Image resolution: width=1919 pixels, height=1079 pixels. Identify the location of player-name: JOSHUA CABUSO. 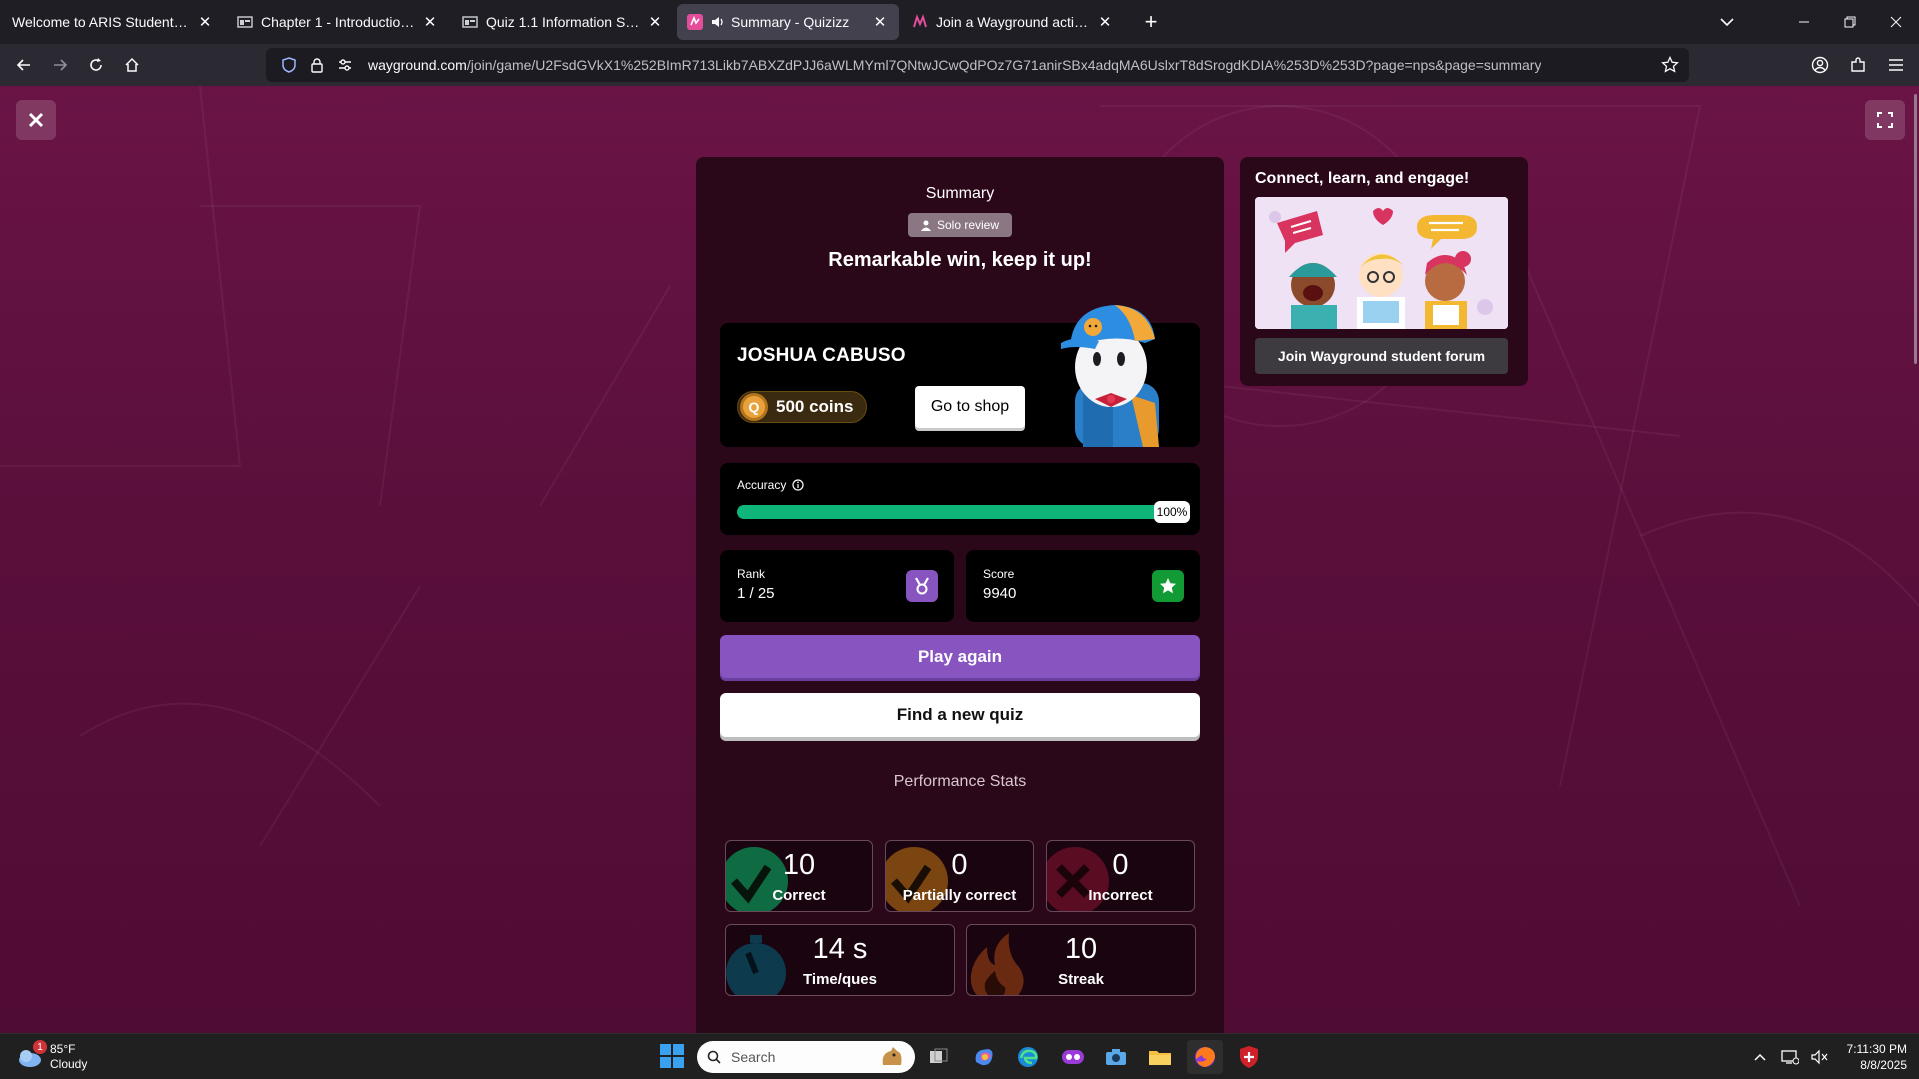
(821, 355).